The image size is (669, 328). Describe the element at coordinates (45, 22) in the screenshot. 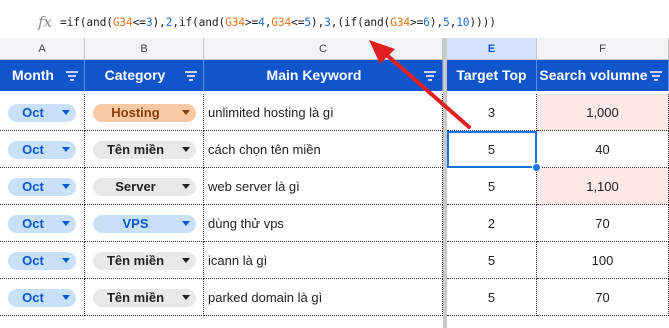

I see `fx-icon: fx` at that location.